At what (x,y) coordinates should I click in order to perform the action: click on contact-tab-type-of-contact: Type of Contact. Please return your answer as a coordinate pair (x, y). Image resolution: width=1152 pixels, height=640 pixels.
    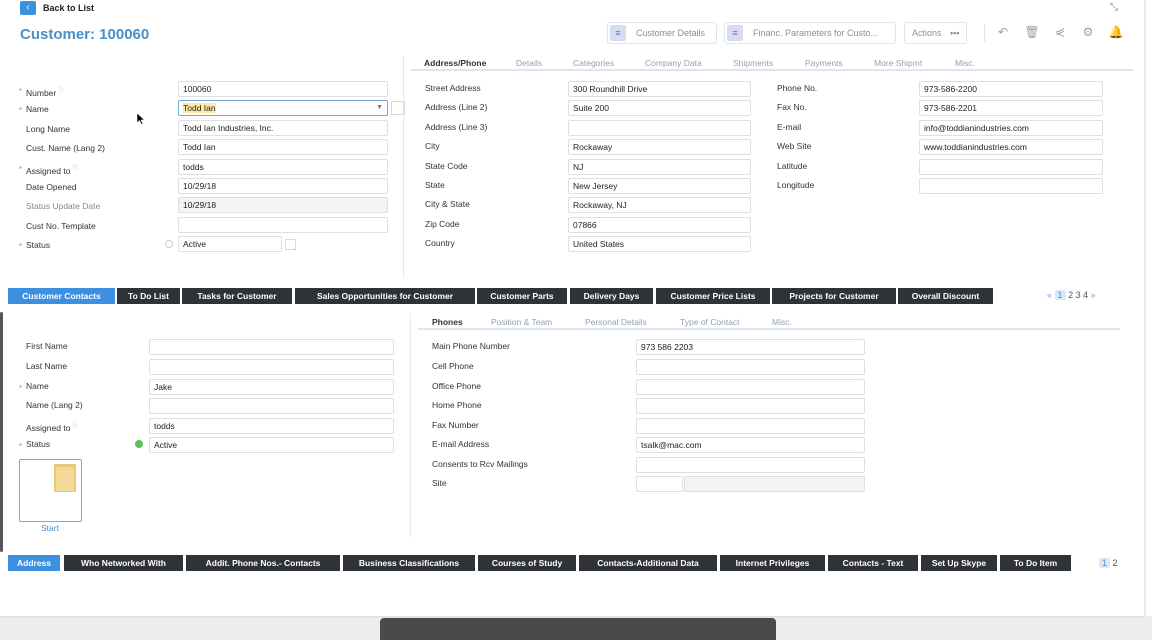
    Looking at the image, I should click on (710, 322).